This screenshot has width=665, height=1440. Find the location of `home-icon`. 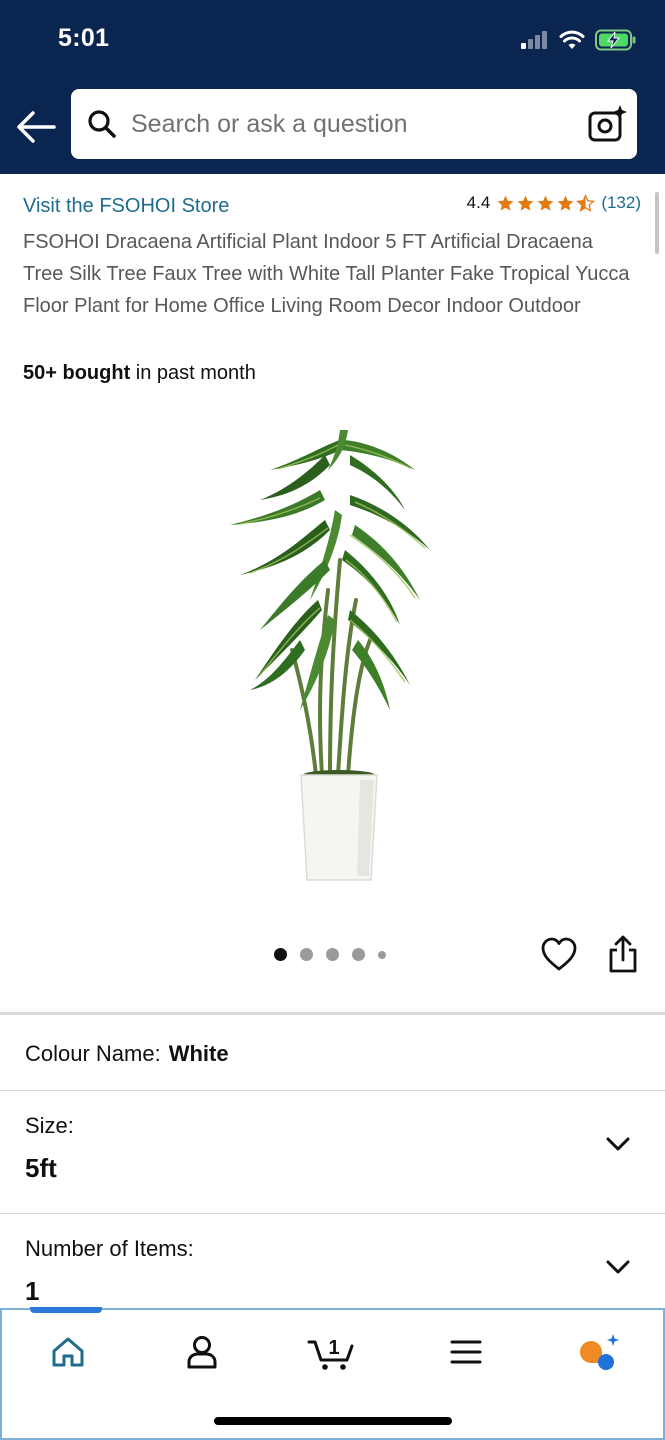

home-icon is located at coordinates (68, 1352).